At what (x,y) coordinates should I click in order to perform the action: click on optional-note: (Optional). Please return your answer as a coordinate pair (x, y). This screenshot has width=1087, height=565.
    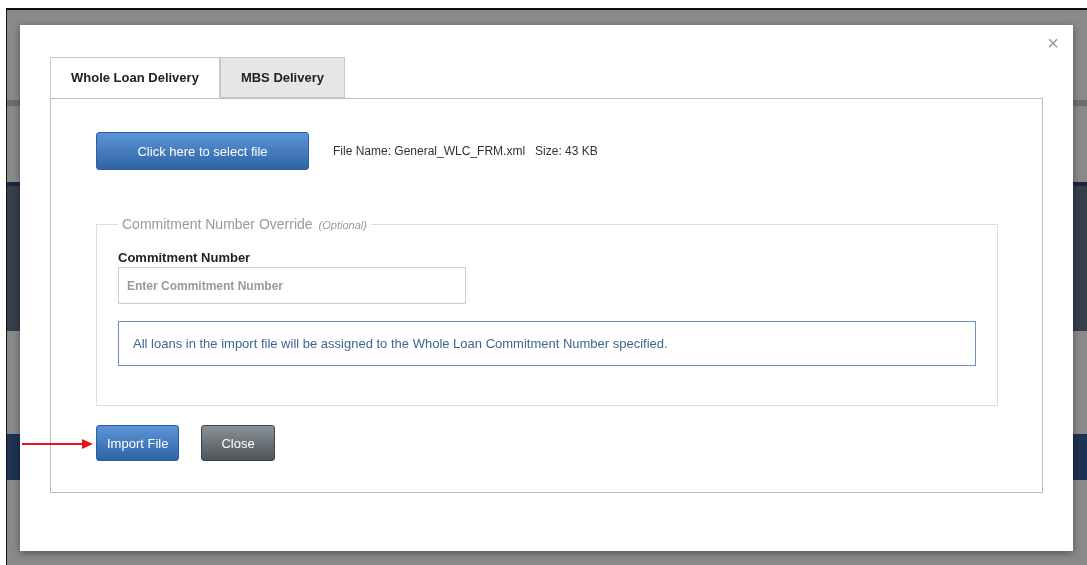
    Looking at the image, I should click on (342, 225).